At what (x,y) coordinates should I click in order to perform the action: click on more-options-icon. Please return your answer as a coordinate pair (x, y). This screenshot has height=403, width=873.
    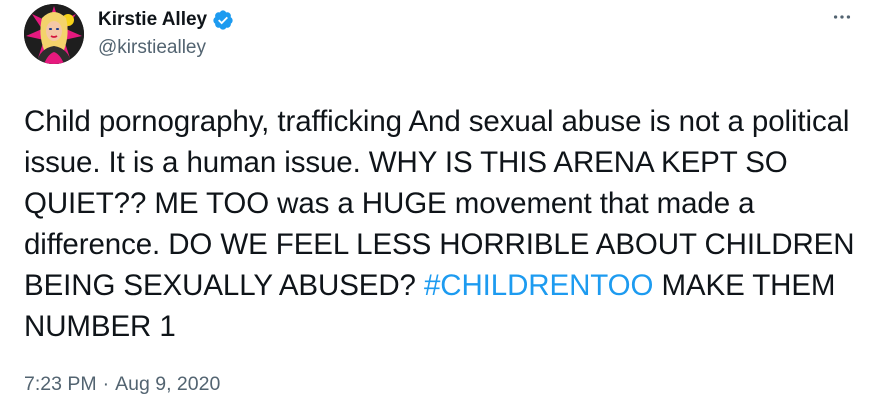
    Looking at the image, I should click on (842, 17).